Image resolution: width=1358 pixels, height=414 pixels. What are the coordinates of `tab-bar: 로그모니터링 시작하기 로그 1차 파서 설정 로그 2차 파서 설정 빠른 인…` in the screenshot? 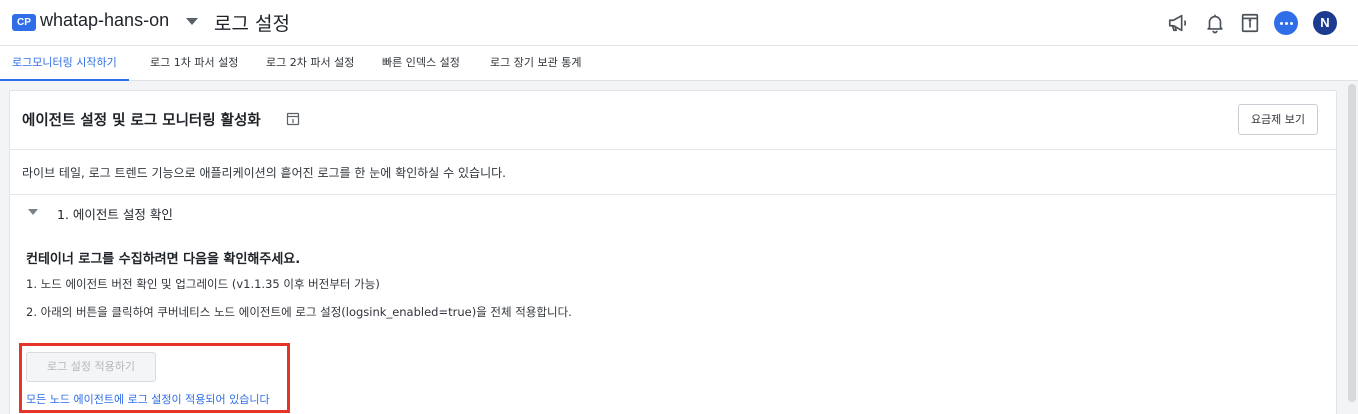 It's located at (679, 63).